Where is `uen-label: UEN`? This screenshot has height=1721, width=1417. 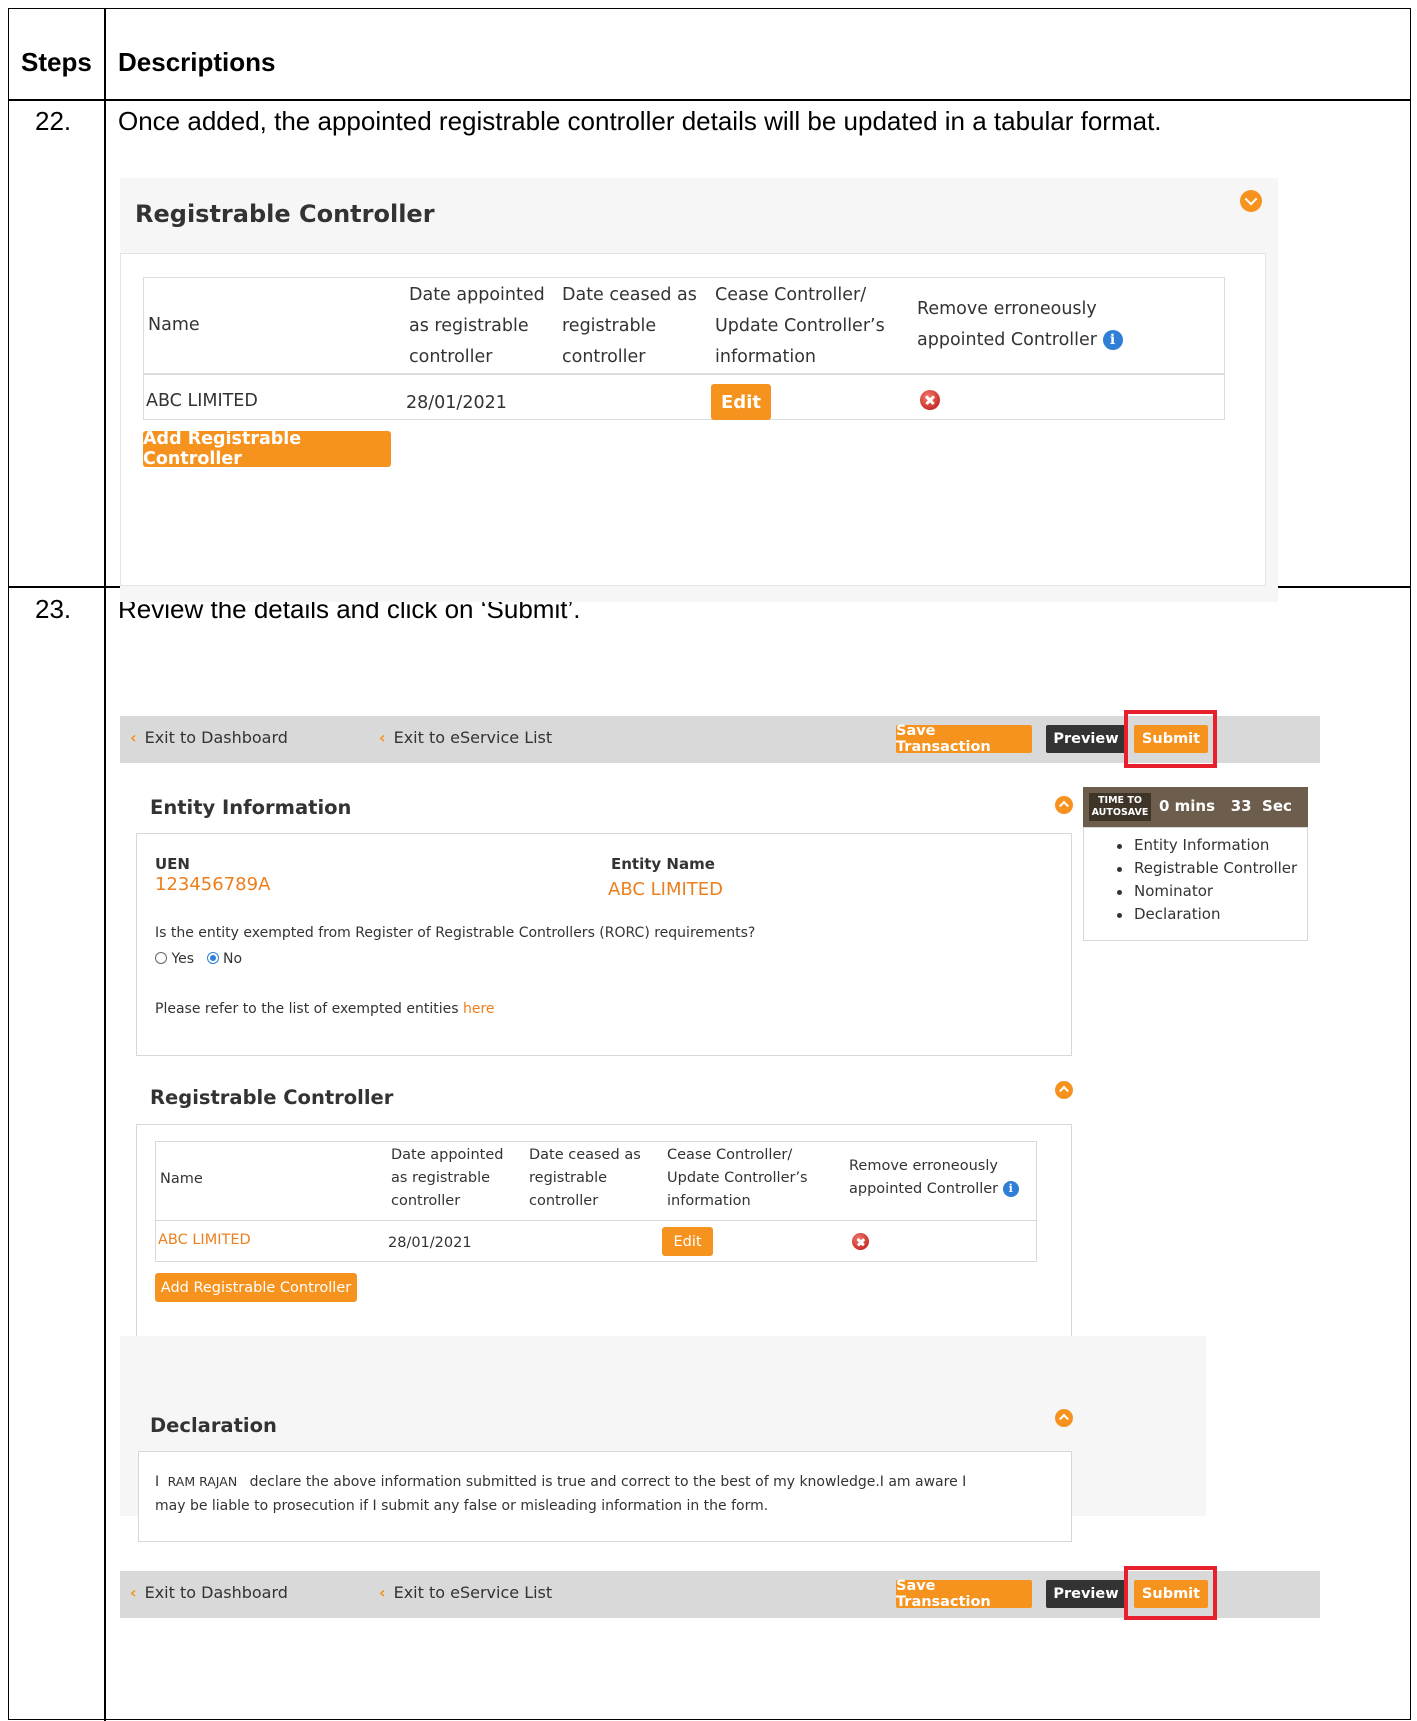 uen-label: UEN is located at coordinates (172, 864).